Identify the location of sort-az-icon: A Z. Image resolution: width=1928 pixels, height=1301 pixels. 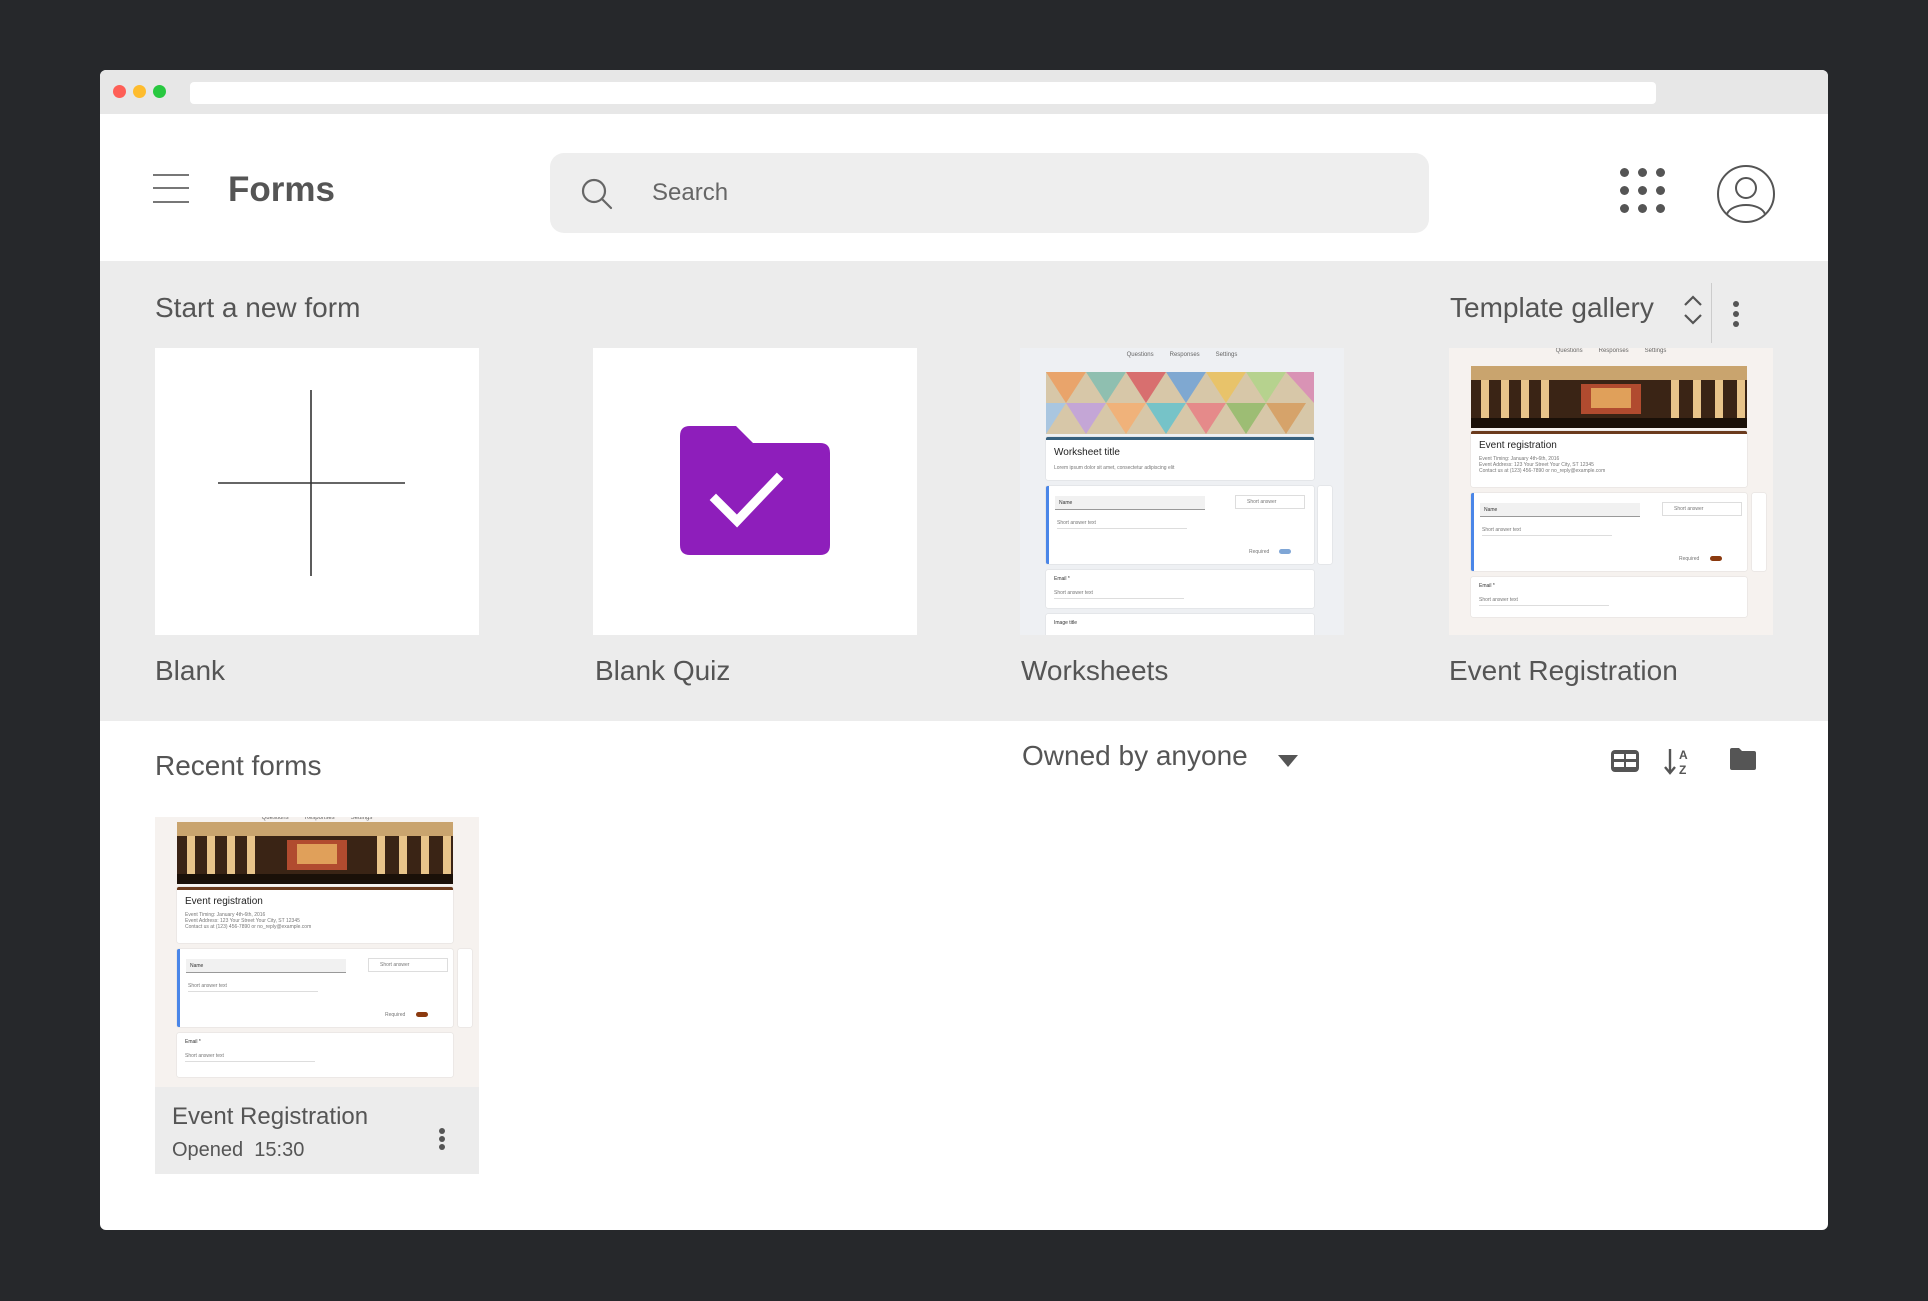
(1679, 761).